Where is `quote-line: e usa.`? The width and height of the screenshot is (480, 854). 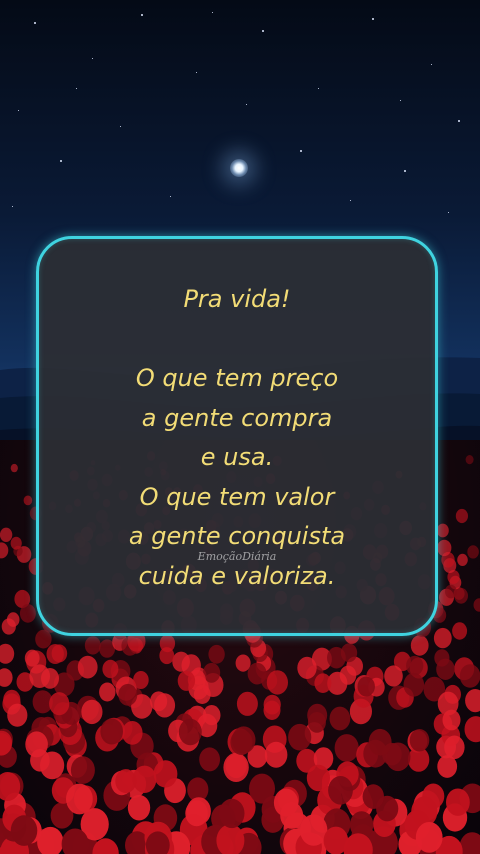
quote-line: e usa. is located at coordinates (237, 457).